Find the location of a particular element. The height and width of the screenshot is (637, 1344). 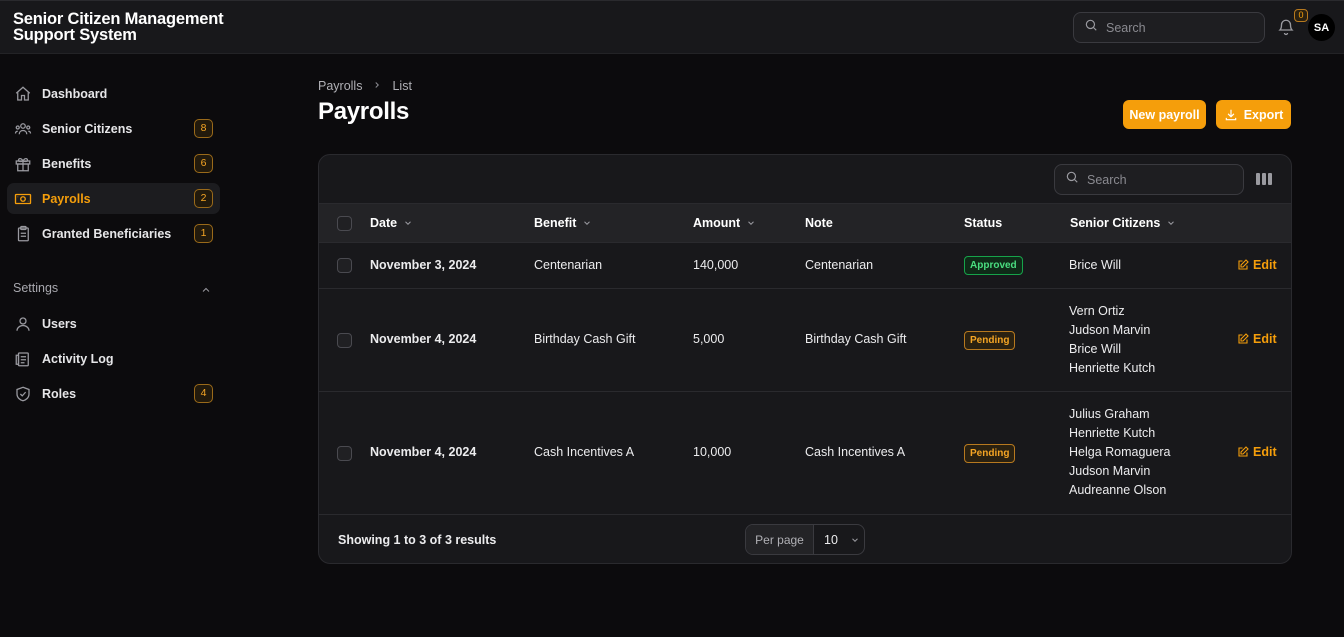

sidebar-item-label: Activity Log is located at coordinates (78, 358).